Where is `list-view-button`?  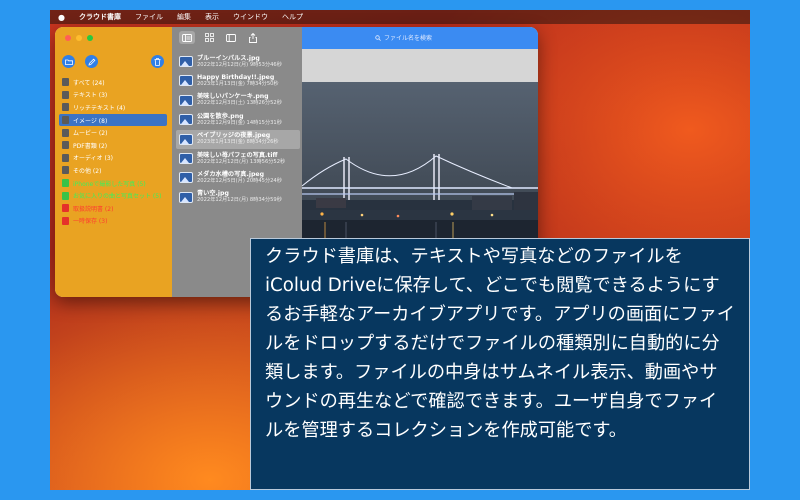 list-view-button is located at coordinates (187, 37).